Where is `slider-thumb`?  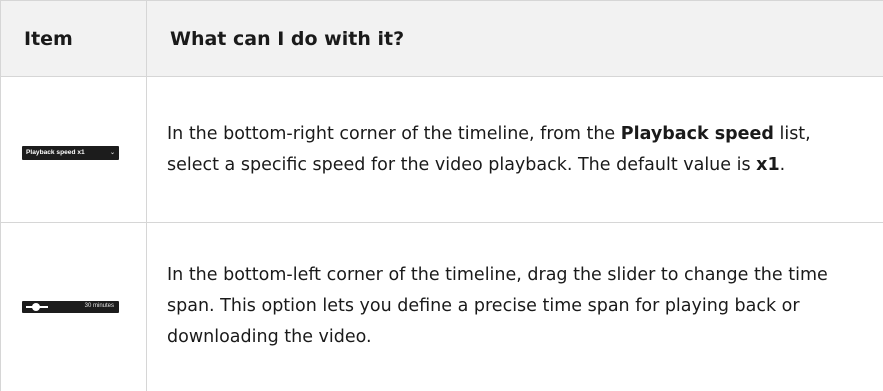 slider-thumb is located at coordinates (36, 307).